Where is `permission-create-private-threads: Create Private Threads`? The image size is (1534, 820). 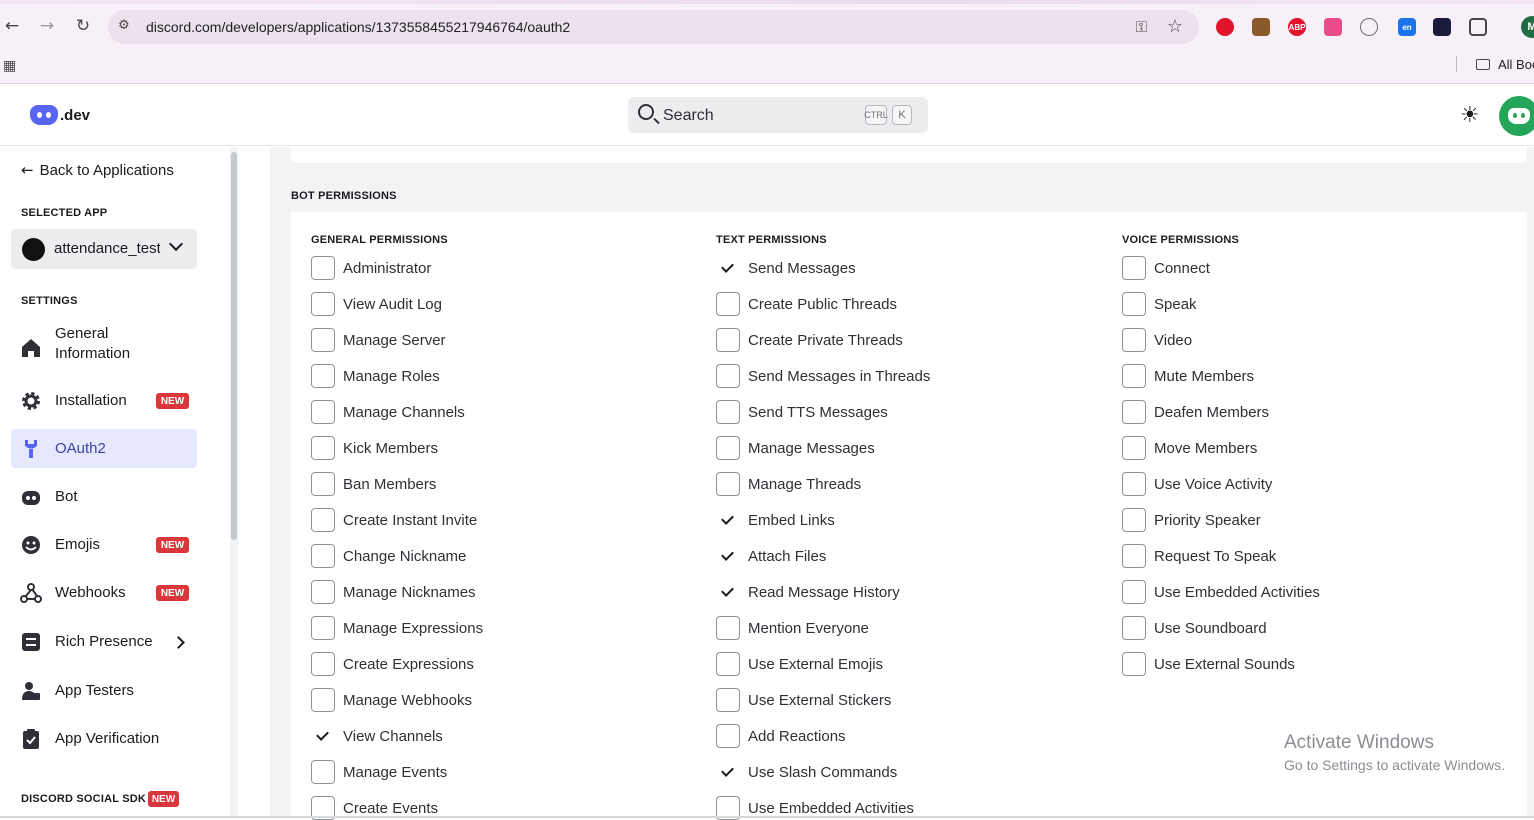 permission-create-private-threads: Create Private Threads is located at coordinates (809, 340).